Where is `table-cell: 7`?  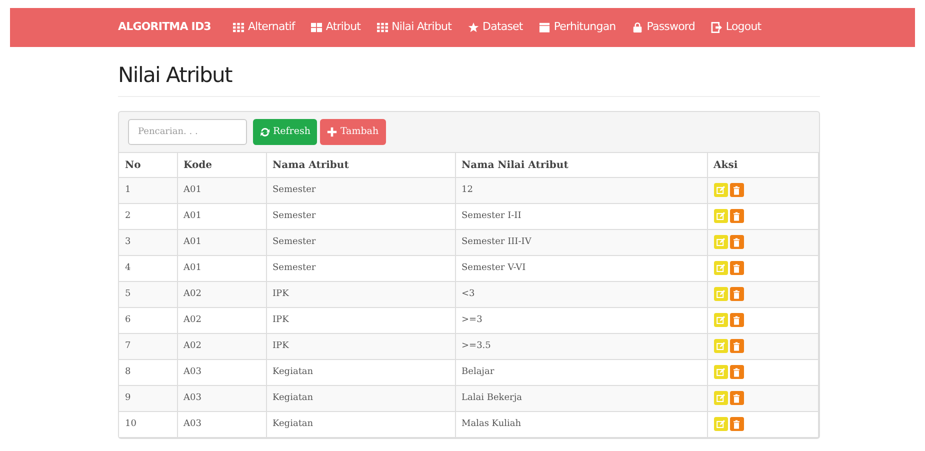 table-cell: 7 is located at coordinates (148, 347).